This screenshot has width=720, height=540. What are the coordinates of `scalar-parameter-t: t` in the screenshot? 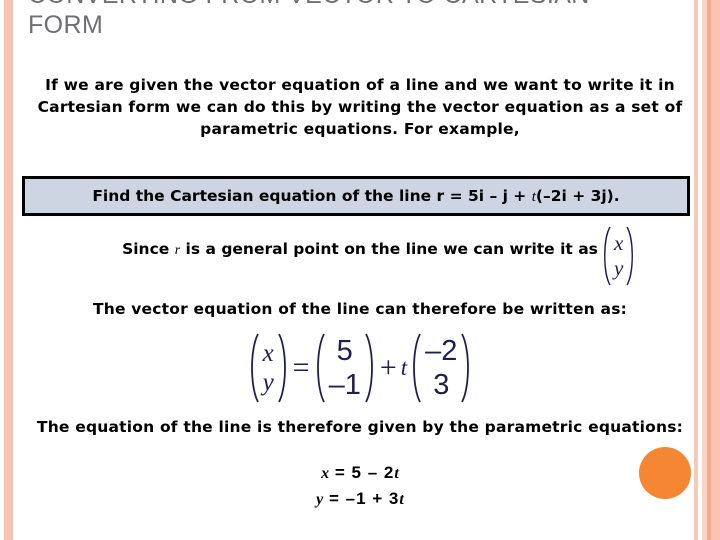 It's located at (404, 367).